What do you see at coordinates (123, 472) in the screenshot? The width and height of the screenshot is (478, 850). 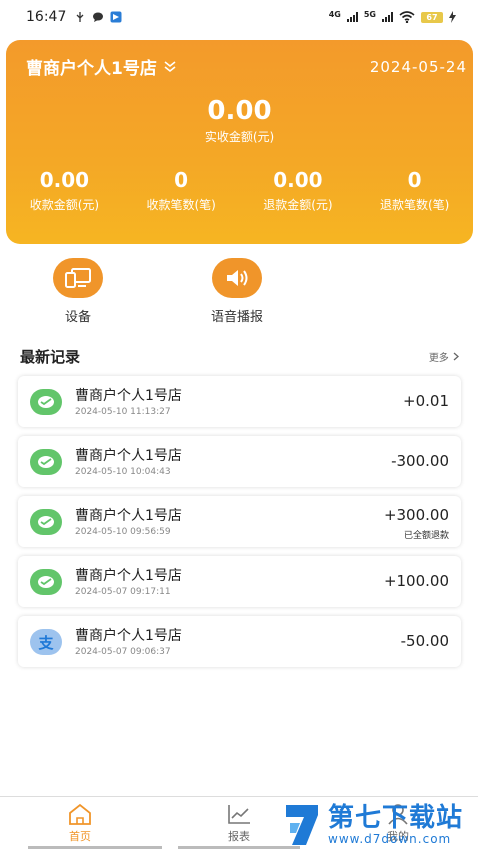 I see `record-time: 2024-05-10 10:04:43` at bounding box center [123, 472].